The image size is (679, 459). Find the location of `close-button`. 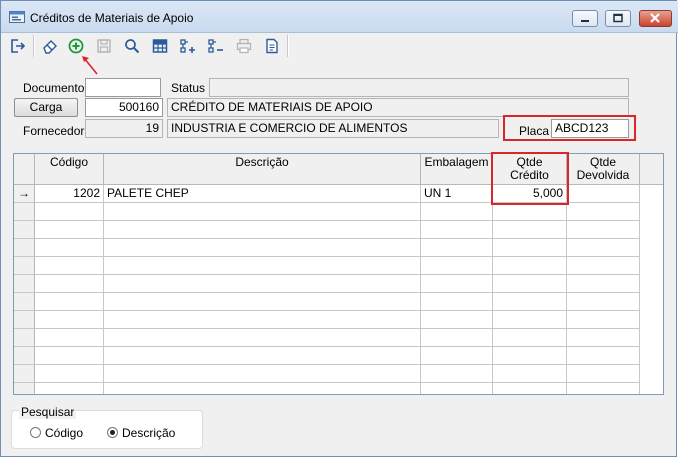

close-button is located at coordinates (655, 18).